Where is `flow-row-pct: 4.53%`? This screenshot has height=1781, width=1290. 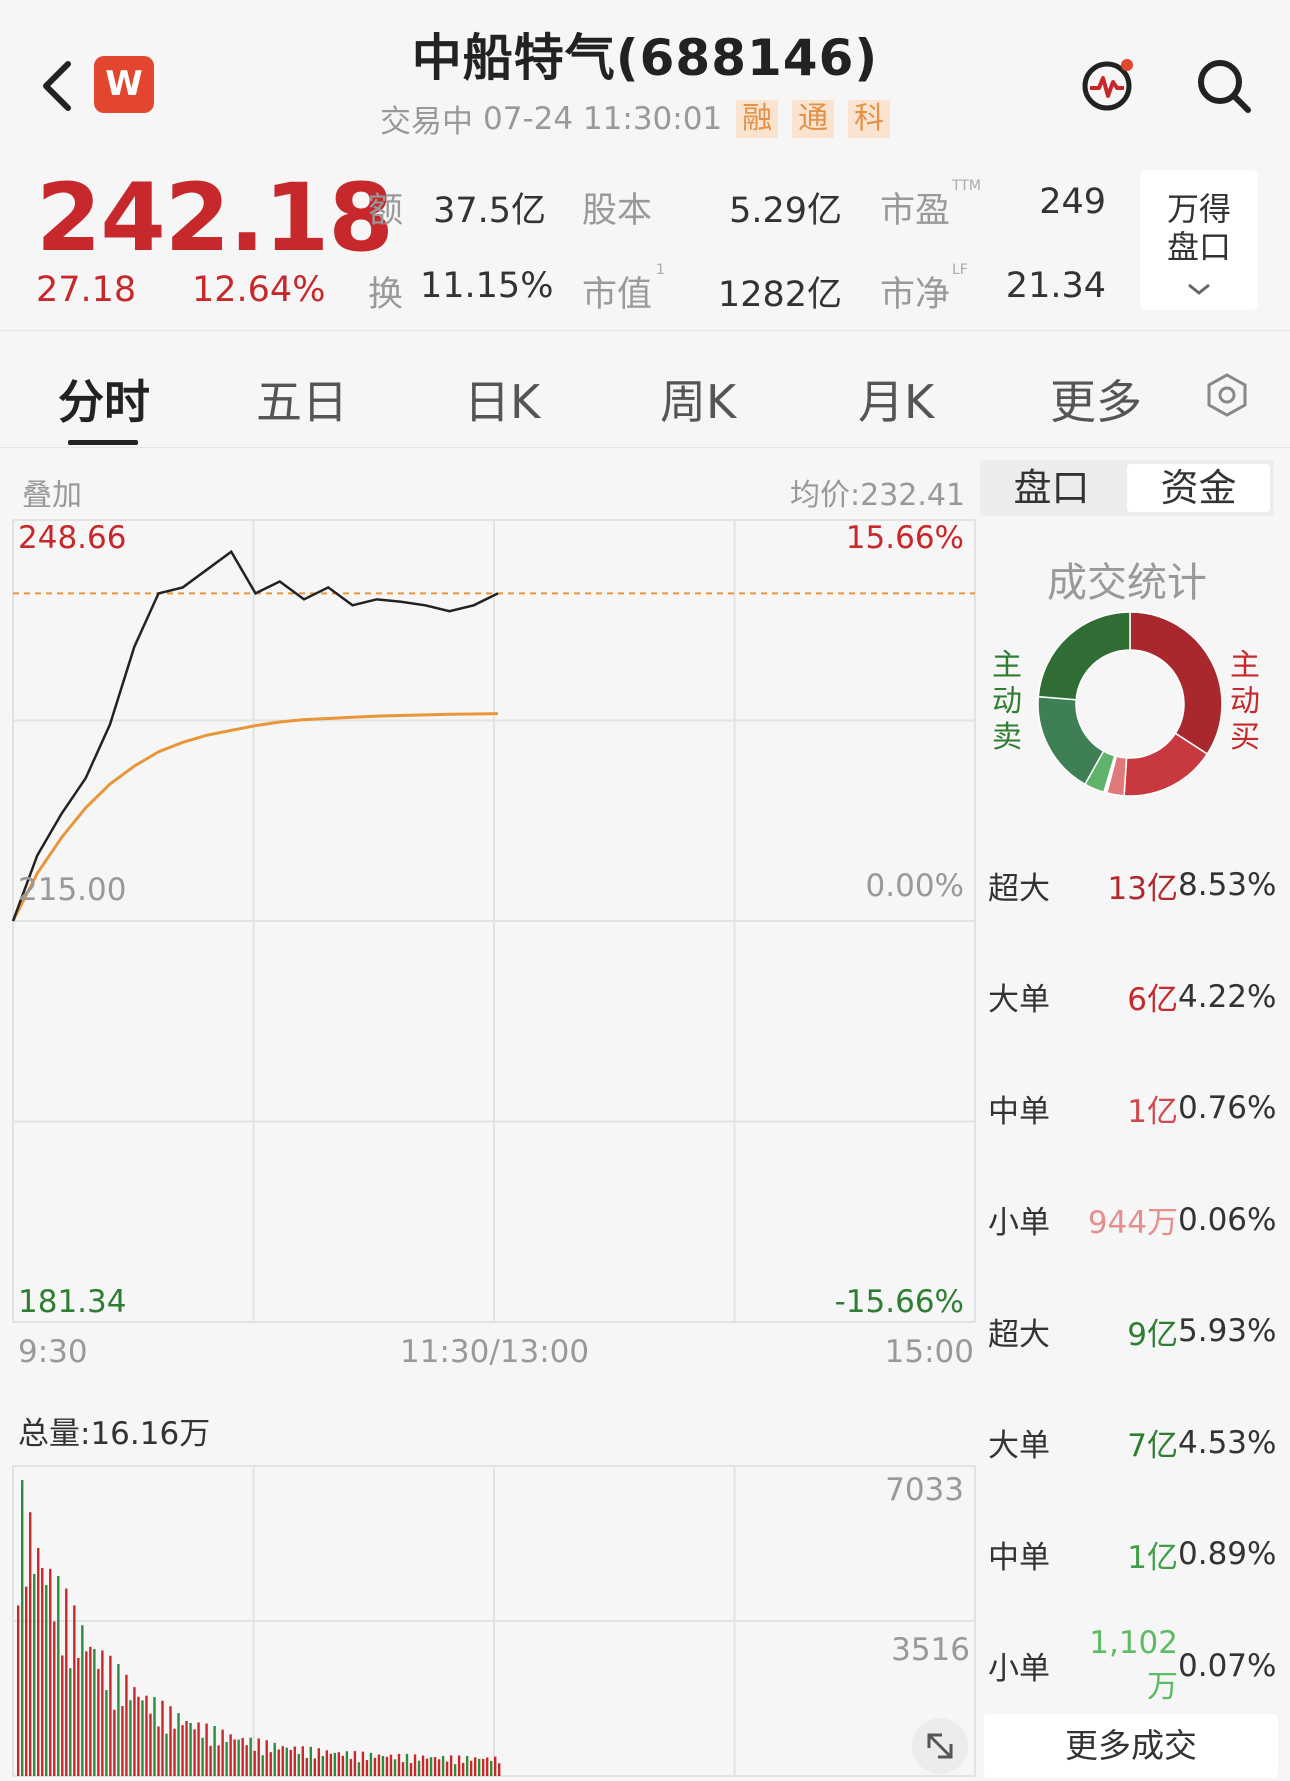
flow-row-pct: 4.53% is located at coordinates (1227, 1442).